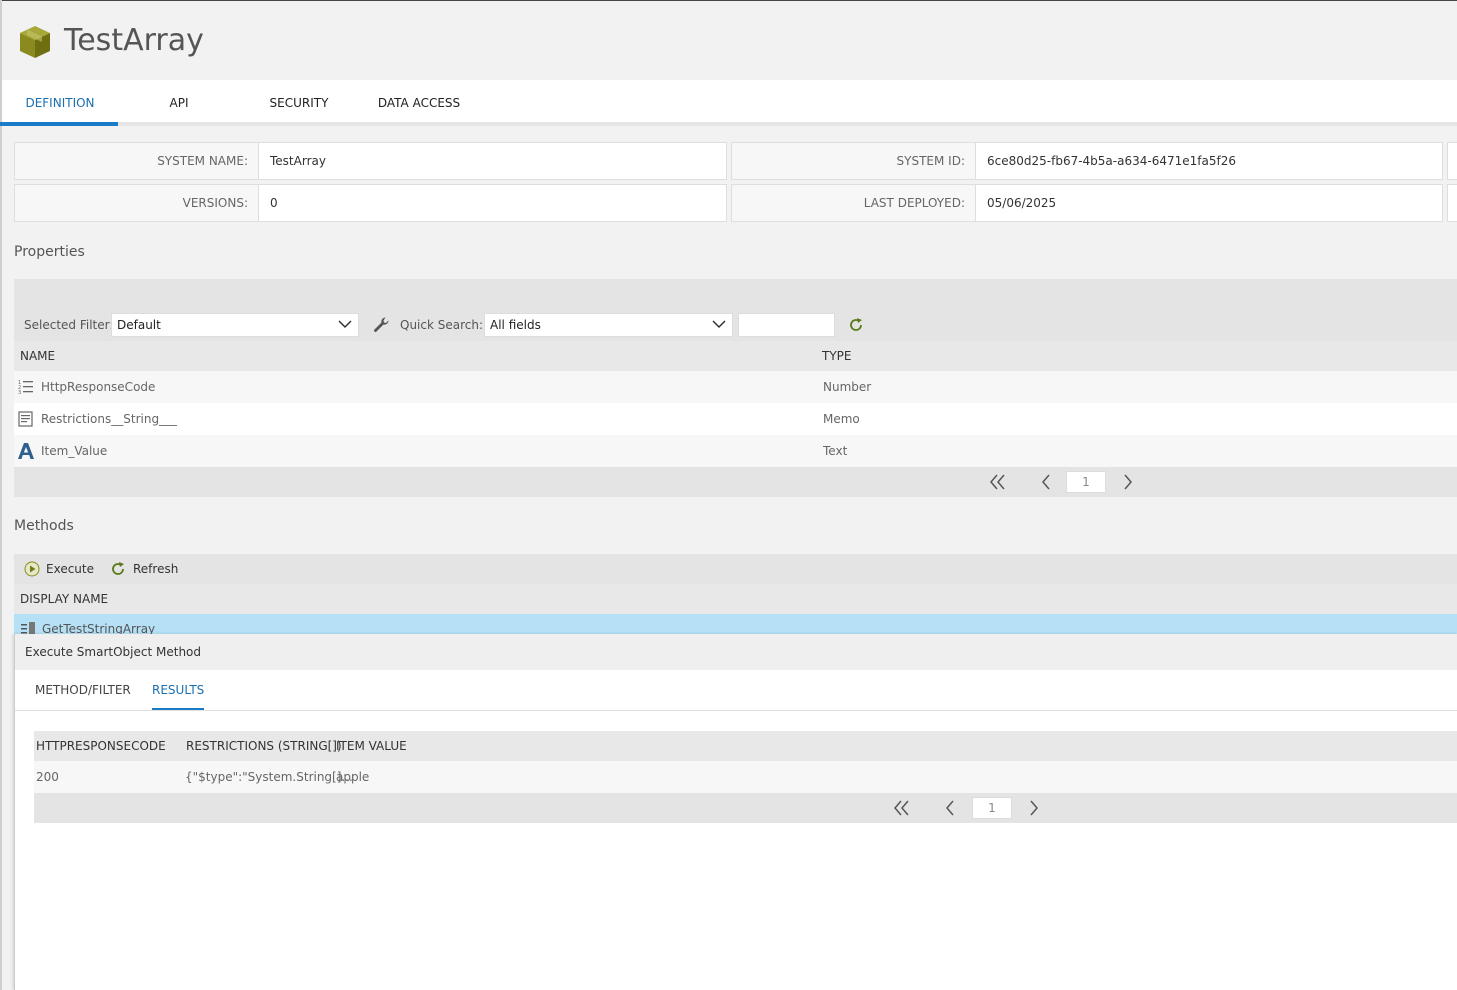 The image size is (1457, 990). Describe the element at coordinates (47, 777) in the screenshot. I see `cell-httpresponsecode: 200` at that location.